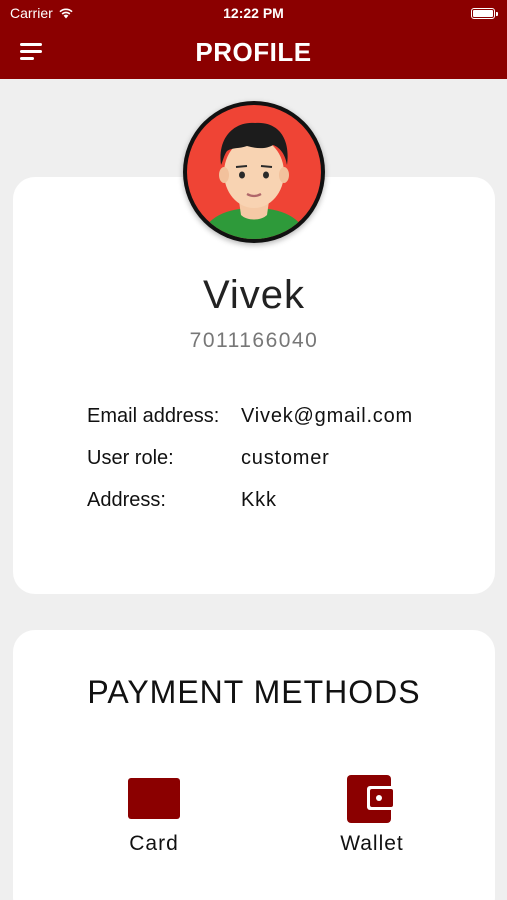 The height and width of the screenshot is (900, 507). I want to click on page-title: PROFILE, so click(253, 52).